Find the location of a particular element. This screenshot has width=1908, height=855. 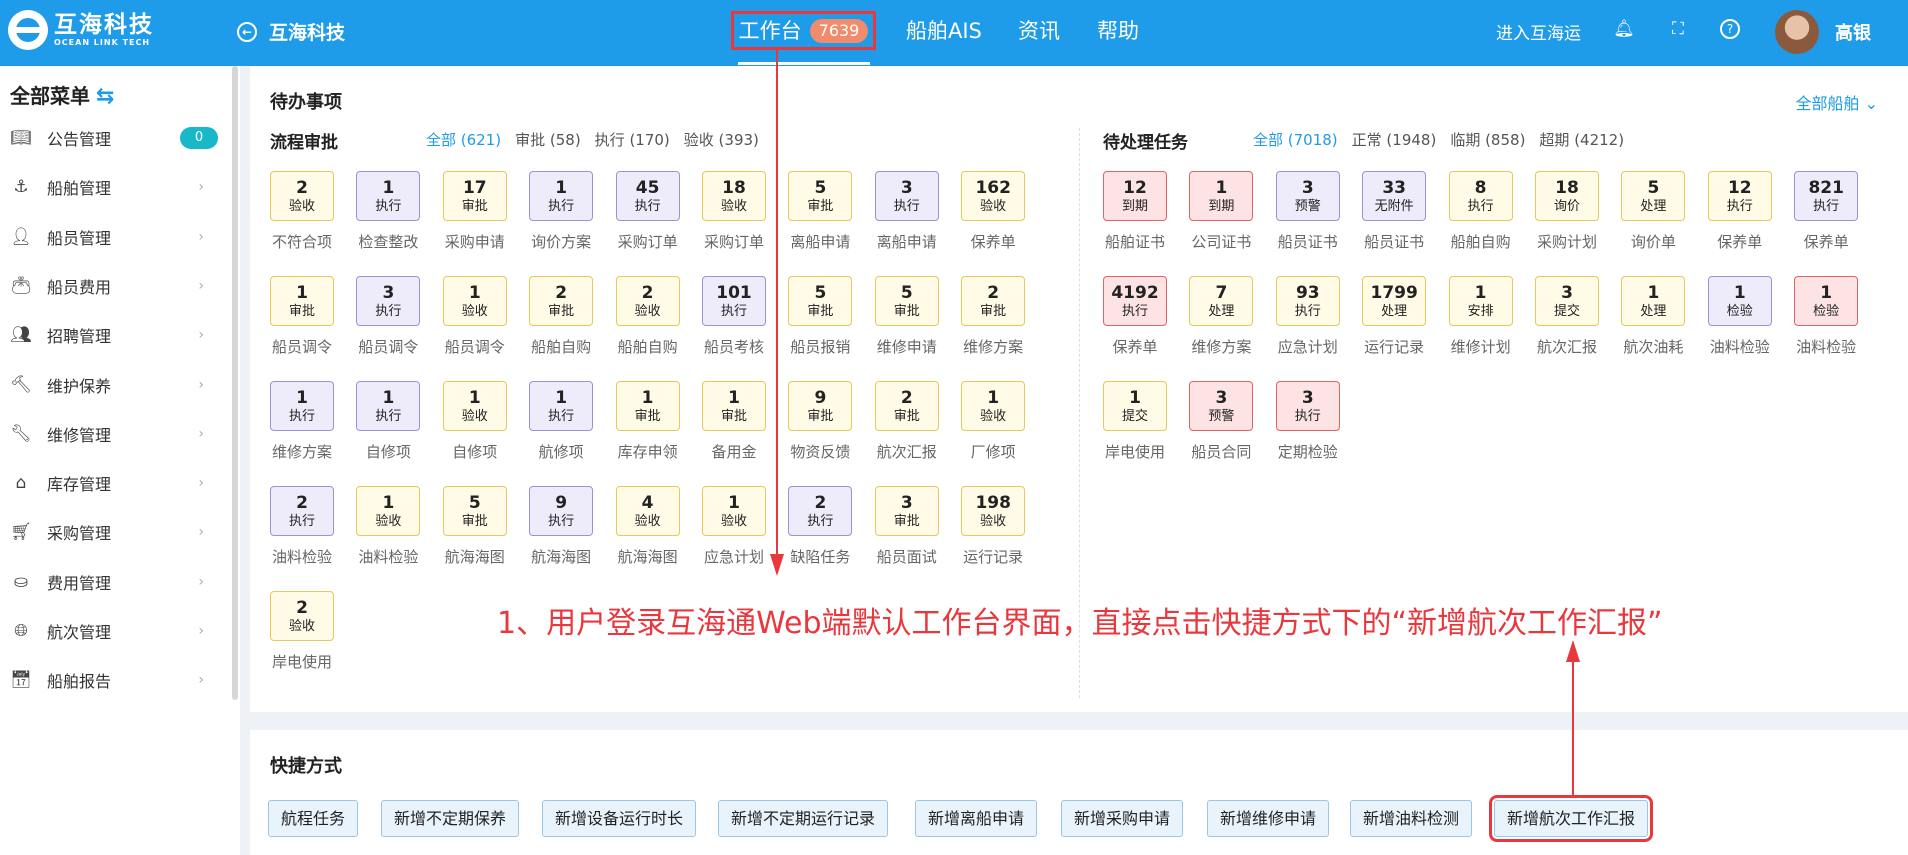

tile-count-box: 1799 处理 is located at coordinates (1394, 301).